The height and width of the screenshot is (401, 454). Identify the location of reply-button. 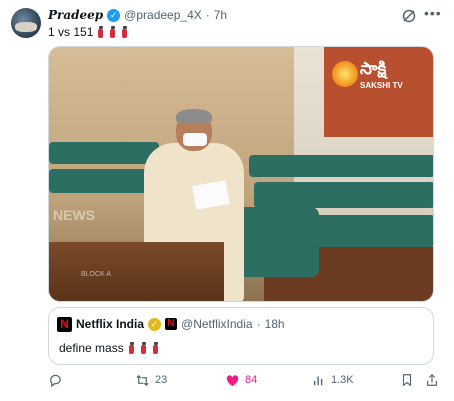
(58, 380).